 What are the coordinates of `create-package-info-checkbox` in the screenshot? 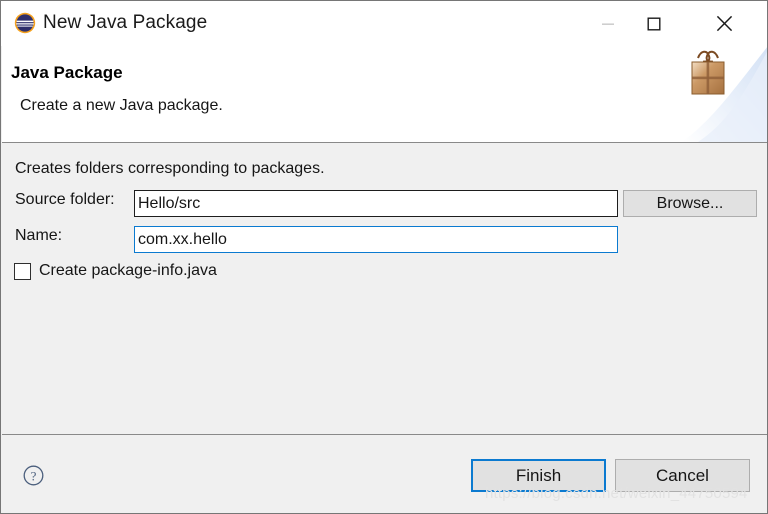 It's located at (22, 271).